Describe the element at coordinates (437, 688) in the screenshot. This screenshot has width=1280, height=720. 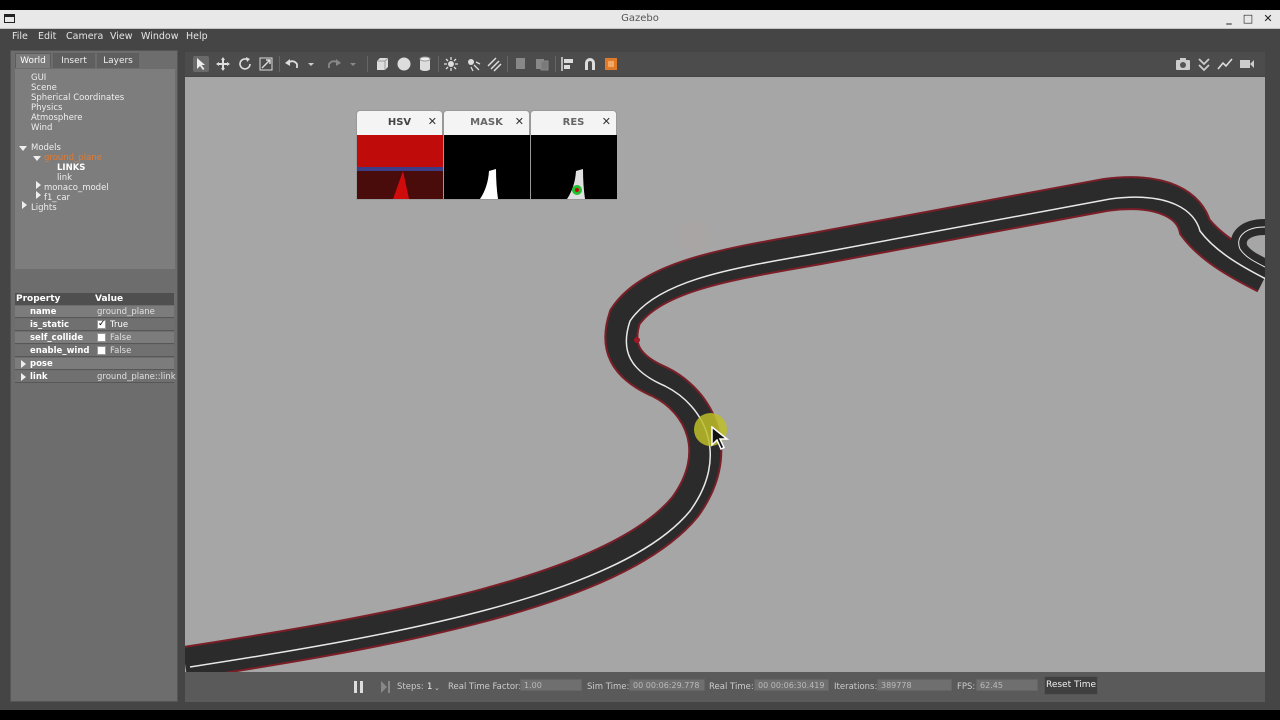
I see `steps-stepper-icon: ⌄` at that location.